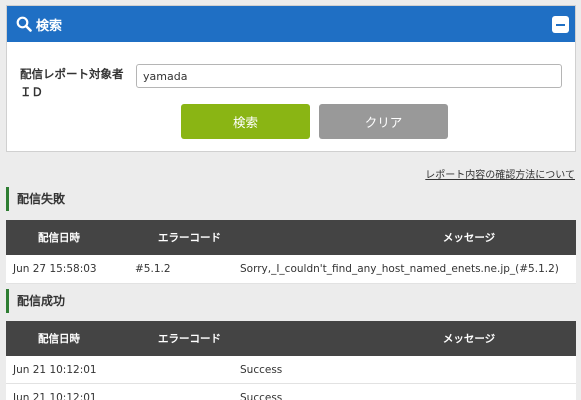 This screenshot has width=581, height=400. What do you see at coordinates (55, 269) in the screenshot?
I see `cell-date: Jun 27 15:58:03` at bounding box center [55, 269].